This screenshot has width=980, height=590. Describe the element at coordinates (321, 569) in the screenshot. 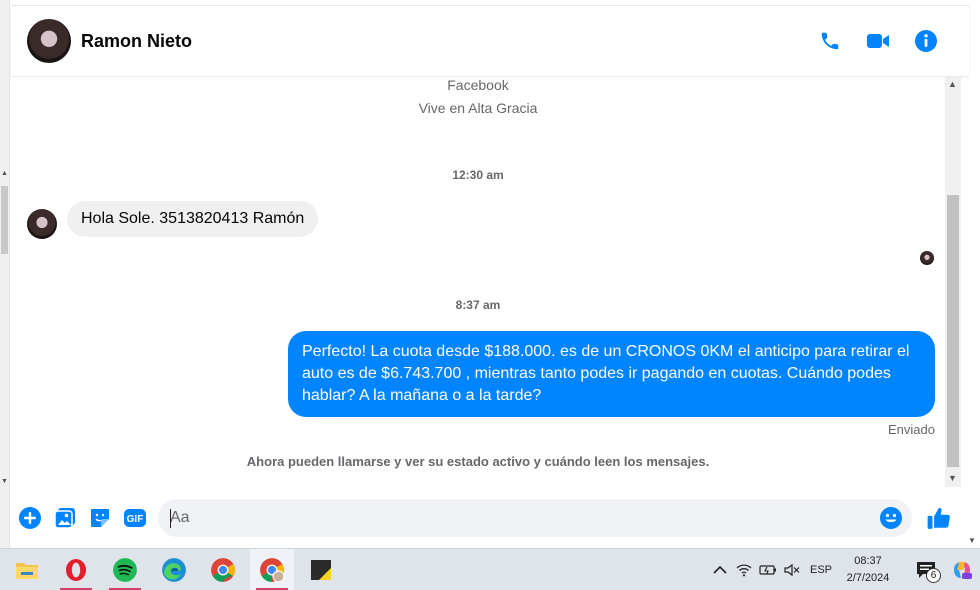

I see `sticky-notes-icon` at that location.